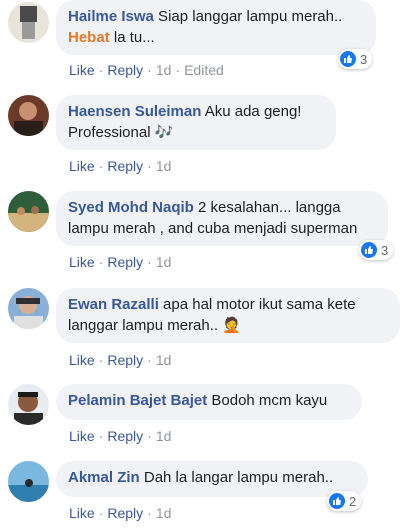 The height and width of the screenshot is (530, 404). I want to click on comment-text: apa hal motor ikut sama kete, so click(257, 304).